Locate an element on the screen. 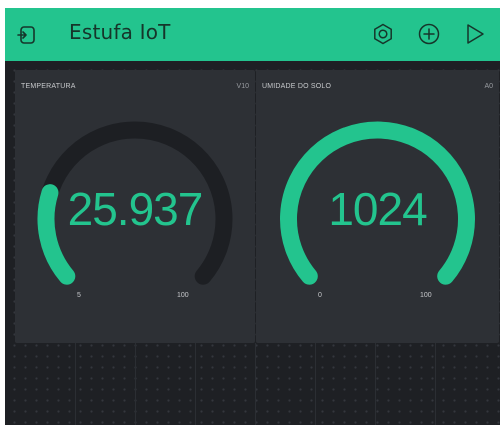 This screenshot has width=500, height=425. add-icon is located at coordinates (429, 34).